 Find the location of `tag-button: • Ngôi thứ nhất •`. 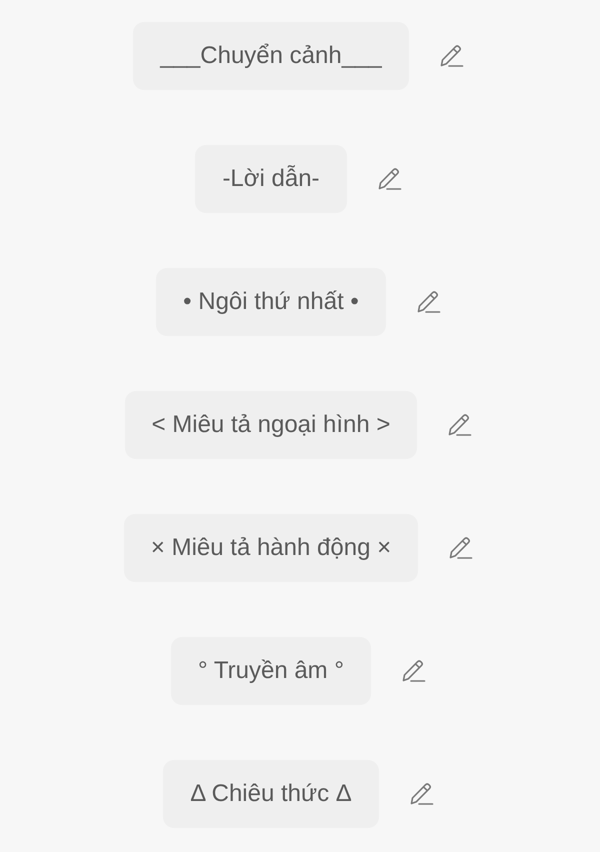

tag-button: • Ngôi thứ nhất • is located at coordinates (271, 302).